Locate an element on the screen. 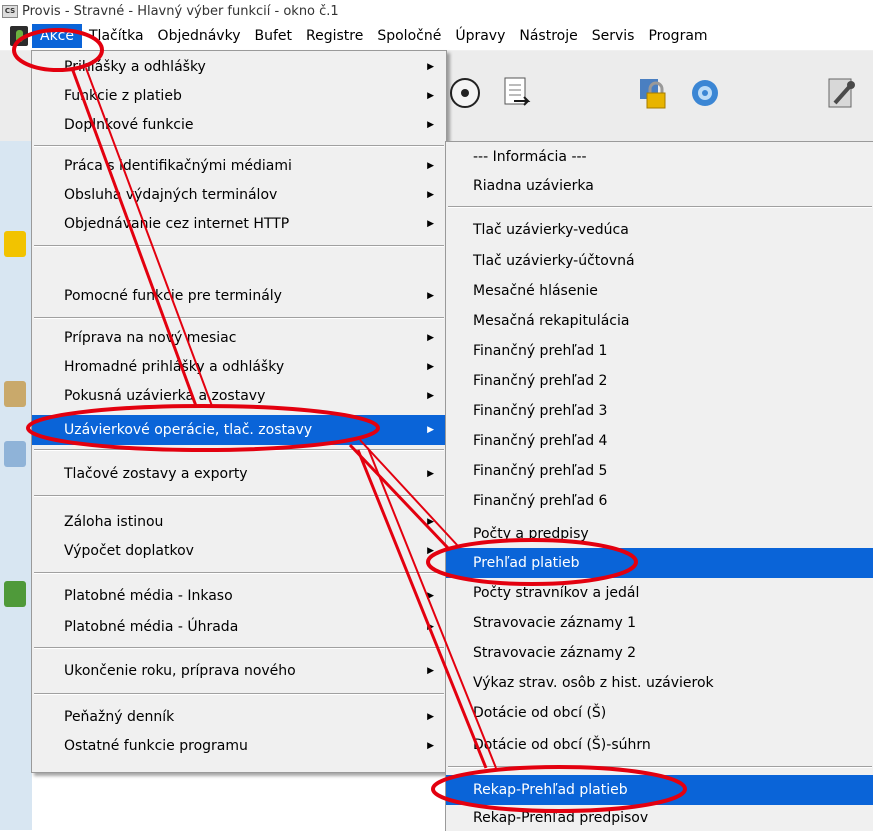 The width and height of the screenshot is (873, 831). lock-icon is located at coordinates (653, 93).